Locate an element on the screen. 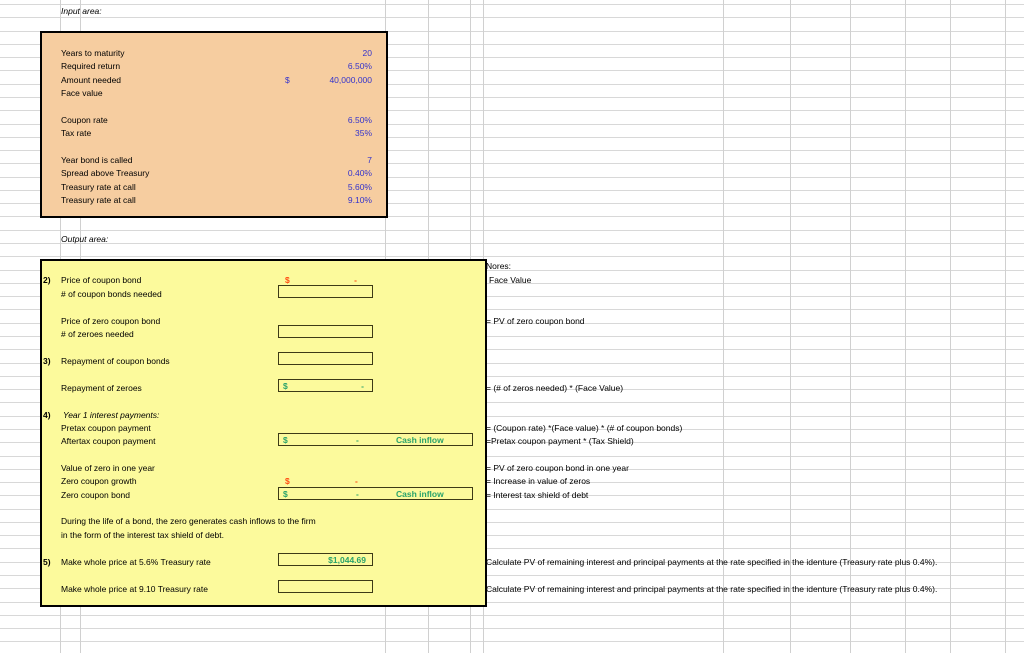 The image size is (1024, 653). input-label-treasury-rate-at-call-2: Treasury rate at call is located at coordinates (98, 200).